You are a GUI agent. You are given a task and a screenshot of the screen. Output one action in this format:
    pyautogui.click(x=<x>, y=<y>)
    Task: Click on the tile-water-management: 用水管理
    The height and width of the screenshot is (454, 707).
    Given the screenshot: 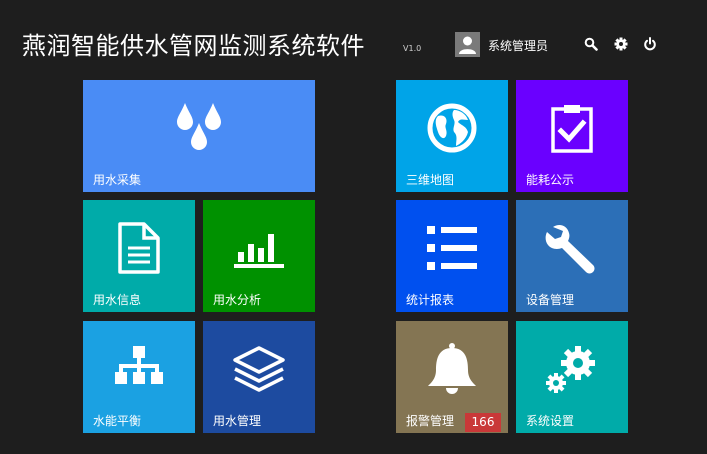 What is the action you would take?
    pyautogui.click(x=259, y=377)
    